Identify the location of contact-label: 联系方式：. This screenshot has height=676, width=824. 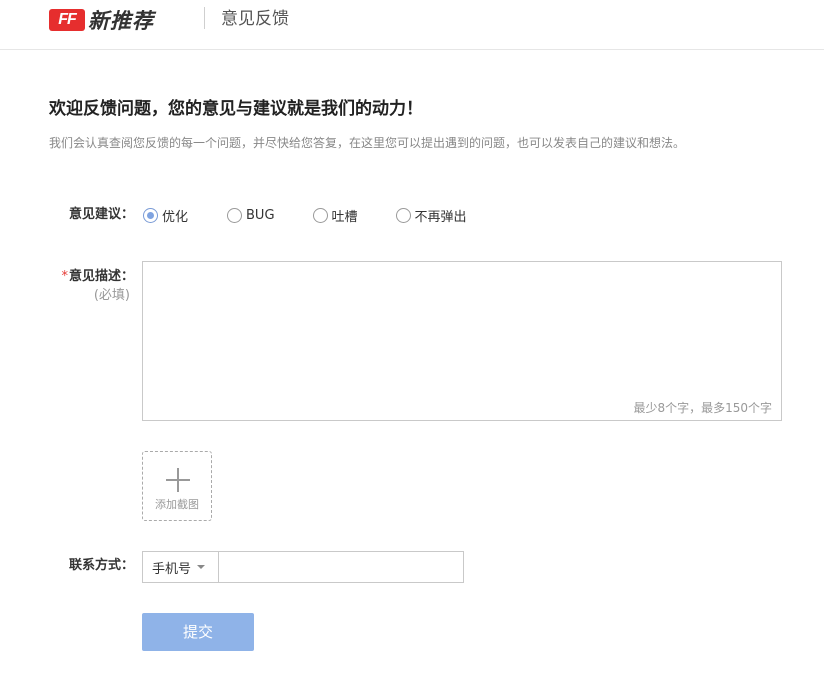
(101, 565).